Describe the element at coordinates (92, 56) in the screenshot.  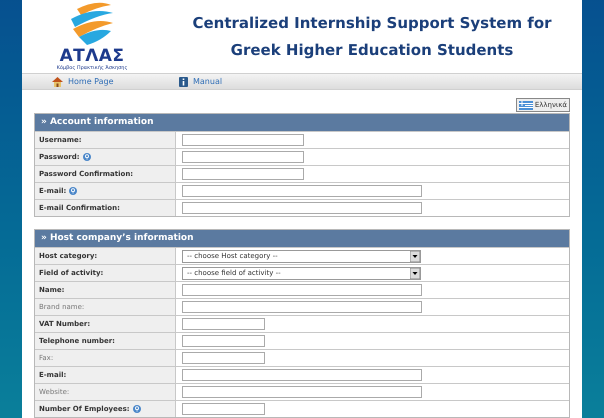
I see `logo-text: ΑΤΛΑΣ` at that location.